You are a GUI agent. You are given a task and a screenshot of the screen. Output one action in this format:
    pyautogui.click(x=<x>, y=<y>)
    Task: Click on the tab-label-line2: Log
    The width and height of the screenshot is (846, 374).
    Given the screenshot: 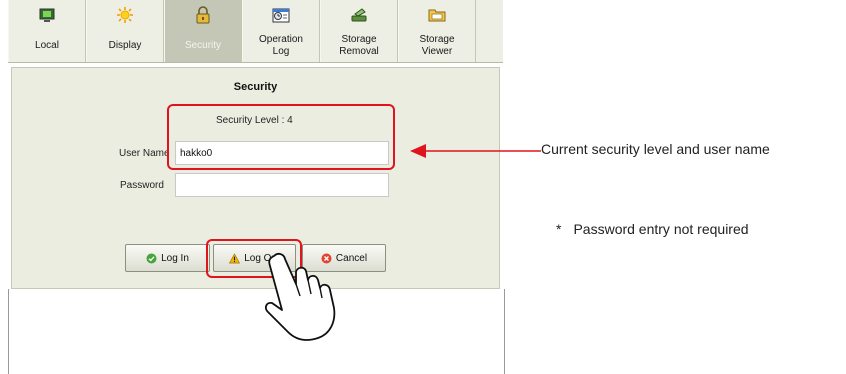 What is the action you would take?
    pyautogui.click(x=281, y=51)
    